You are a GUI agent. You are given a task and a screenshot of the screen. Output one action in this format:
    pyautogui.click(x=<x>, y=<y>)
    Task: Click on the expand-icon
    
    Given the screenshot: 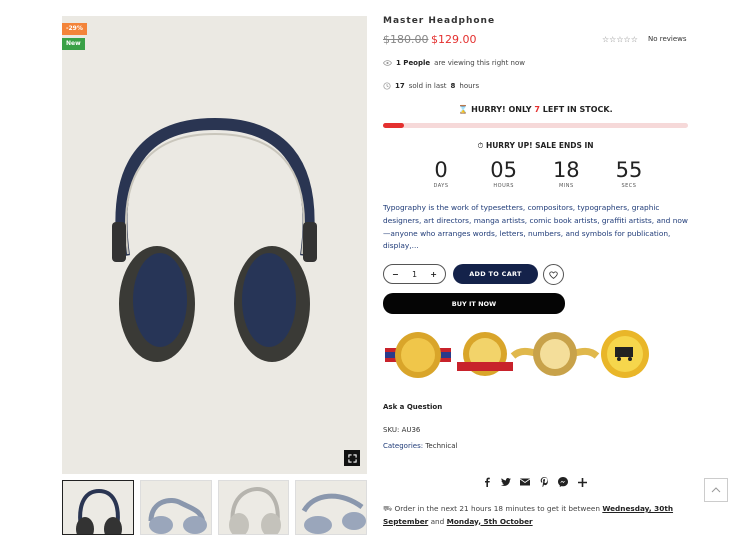 What is the action you would take?
    pyautogui.click(x=352, y=458)
    